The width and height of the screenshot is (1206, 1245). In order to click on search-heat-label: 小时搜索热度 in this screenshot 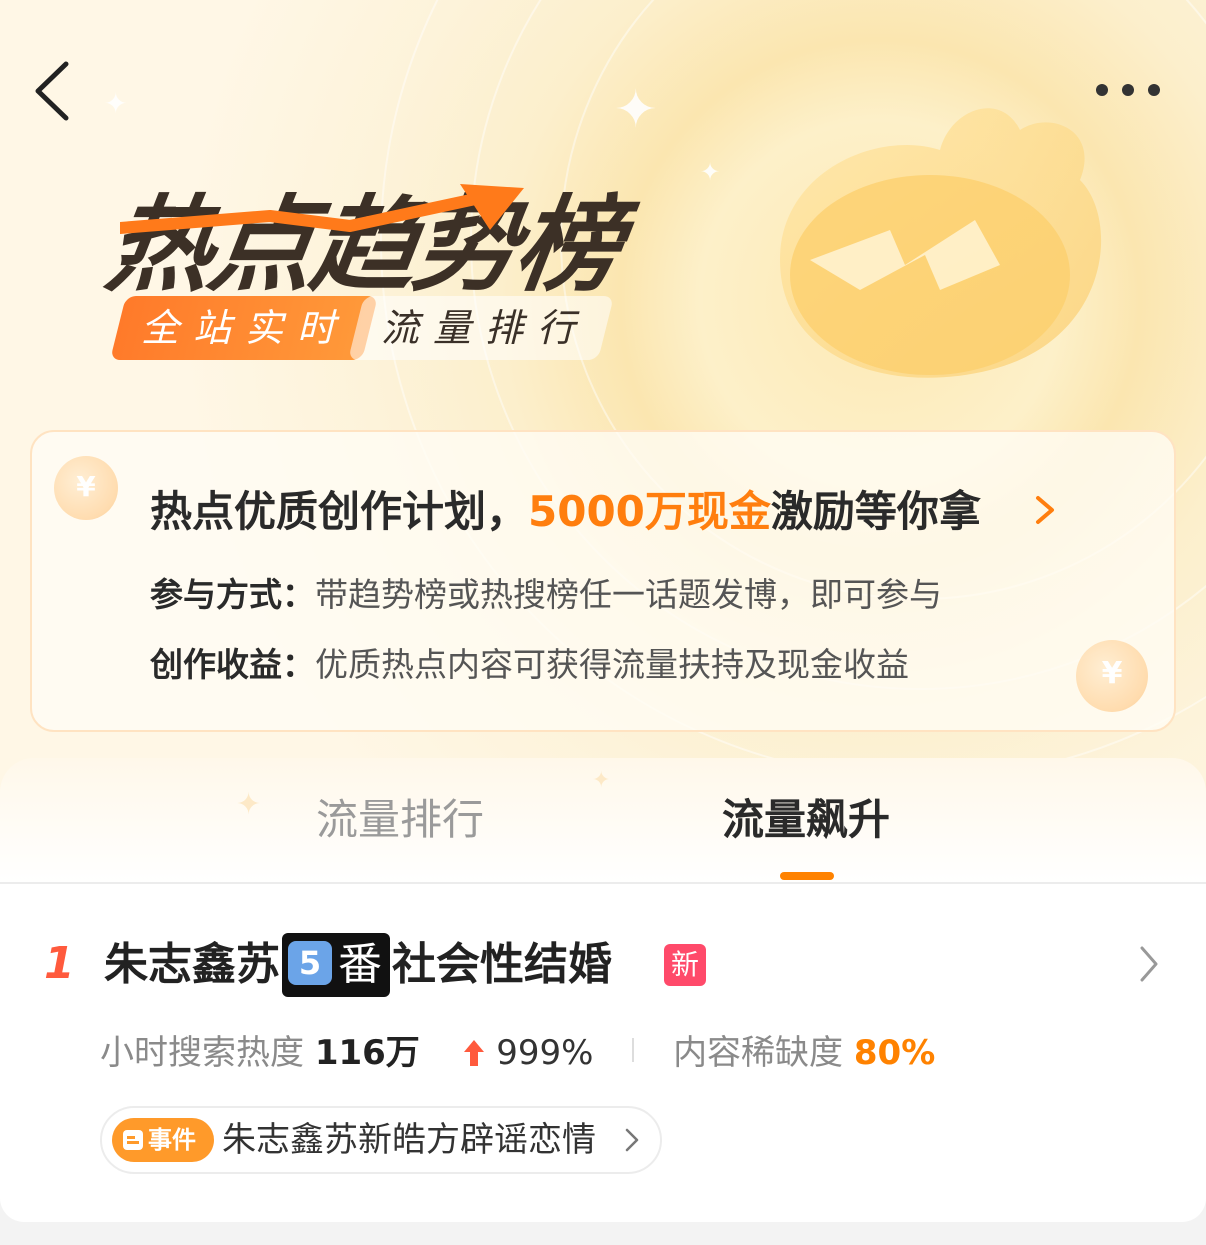, I will do `click(202, 1053)`.